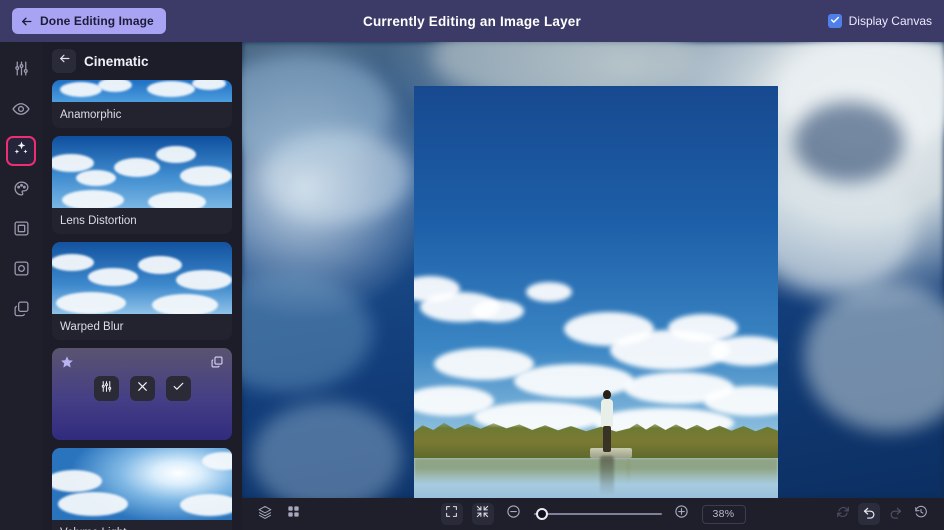 This screenshot has width=944, height=530. I want to click on refresh-icon, so click(843, 514).